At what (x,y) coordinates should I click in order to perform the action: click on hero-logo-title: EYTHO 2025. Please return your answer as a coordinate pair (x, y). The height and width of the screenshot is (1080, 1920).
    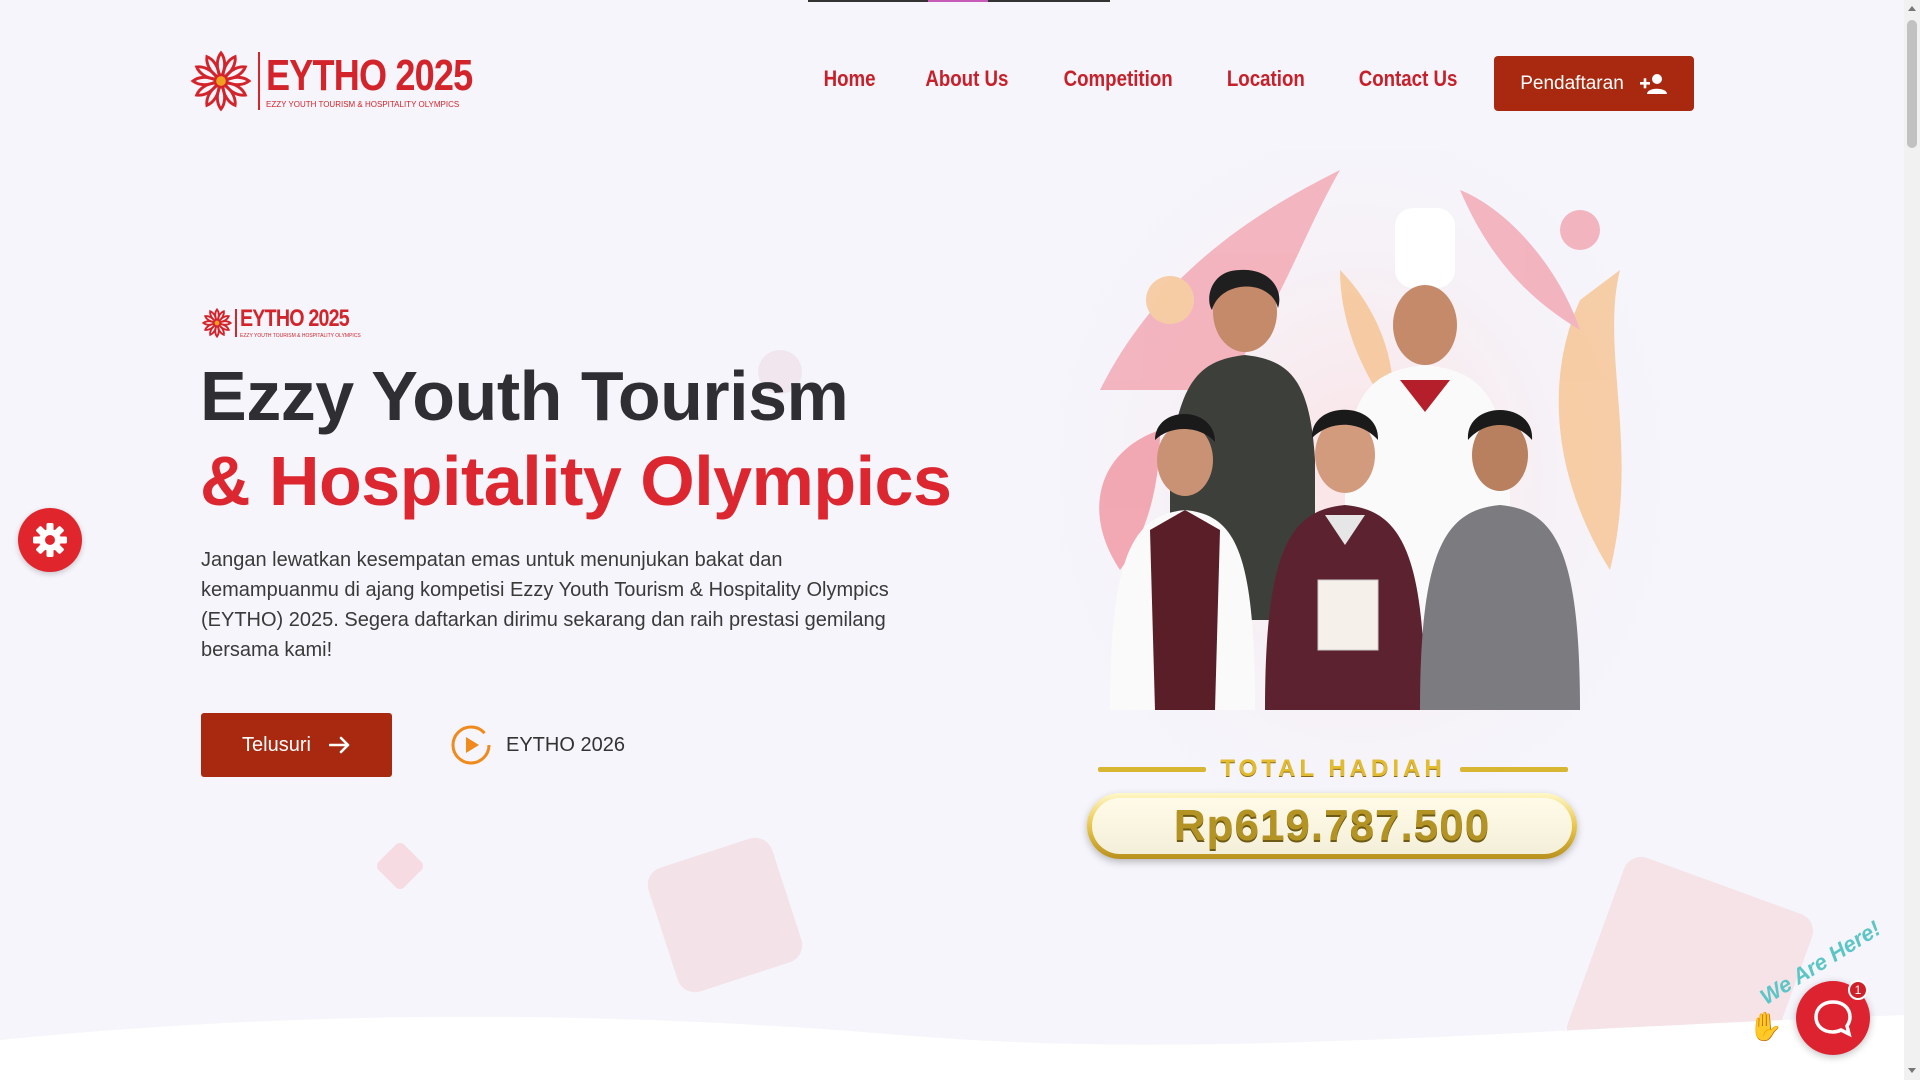
    Looking at the image, I should click on (295, 318).